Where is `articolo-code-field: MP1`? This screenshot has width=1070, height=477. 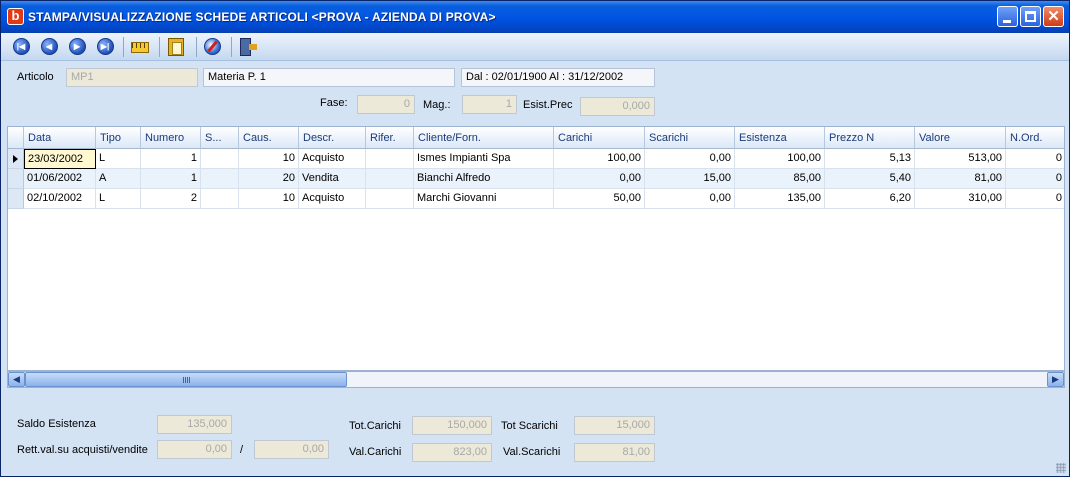
articolo-code-field: MP1 is located at coordinates (132, 77).